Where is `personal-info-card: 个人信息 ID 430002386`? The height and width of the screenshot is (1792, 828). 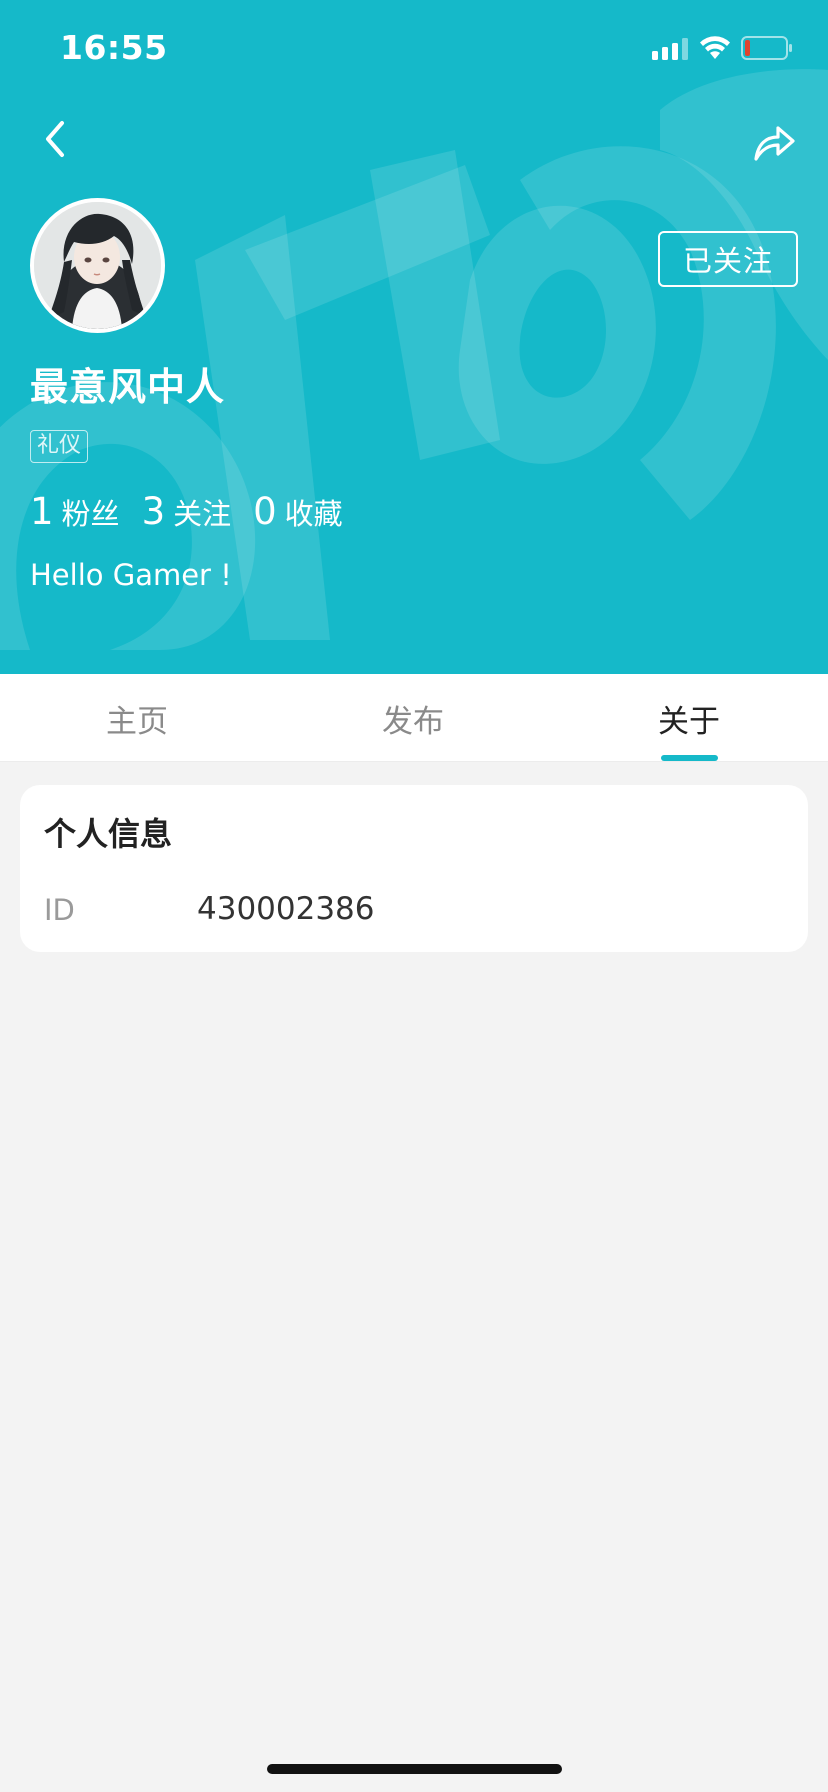
personal-info-card: 个人信息 ID 430002386 is located at coordinates (414, 868).